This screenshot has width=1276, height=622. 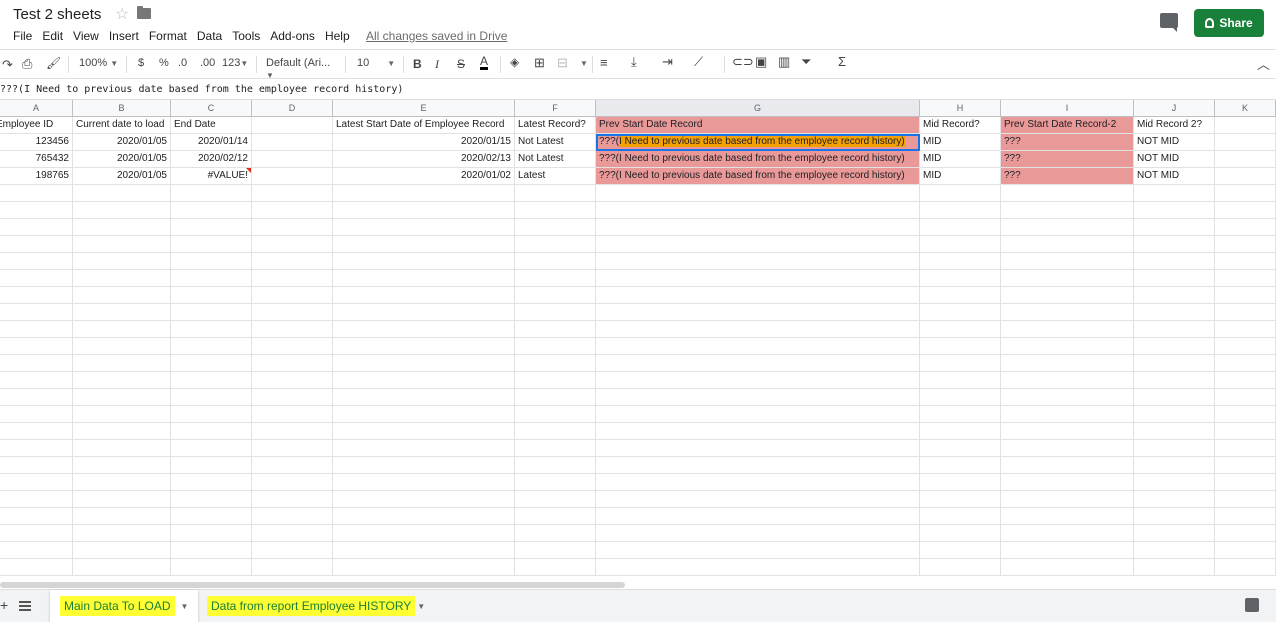 What do you see at coordinates (98, 63) in the screenshot?
I see `zoom-select: 100% ▼` at bounding box center [98, 63].